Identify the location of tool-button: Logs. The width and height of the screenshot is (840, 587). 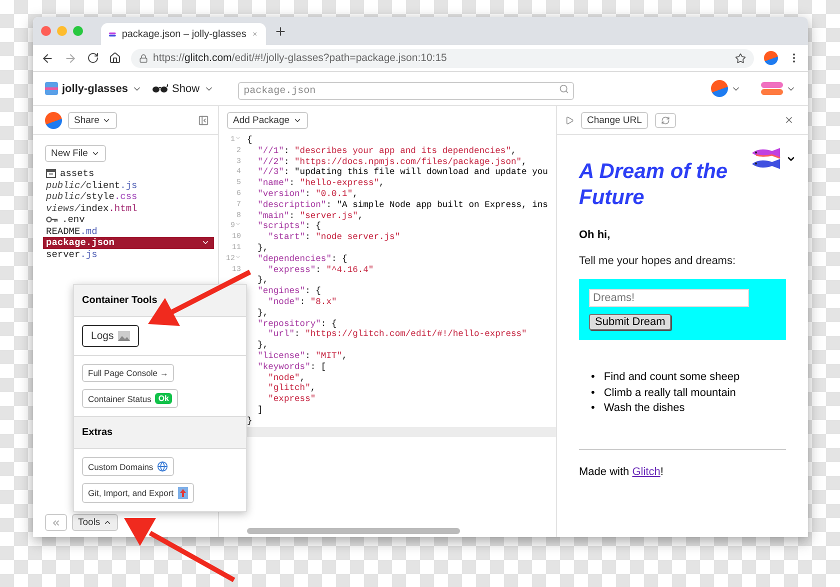
(110, 336).